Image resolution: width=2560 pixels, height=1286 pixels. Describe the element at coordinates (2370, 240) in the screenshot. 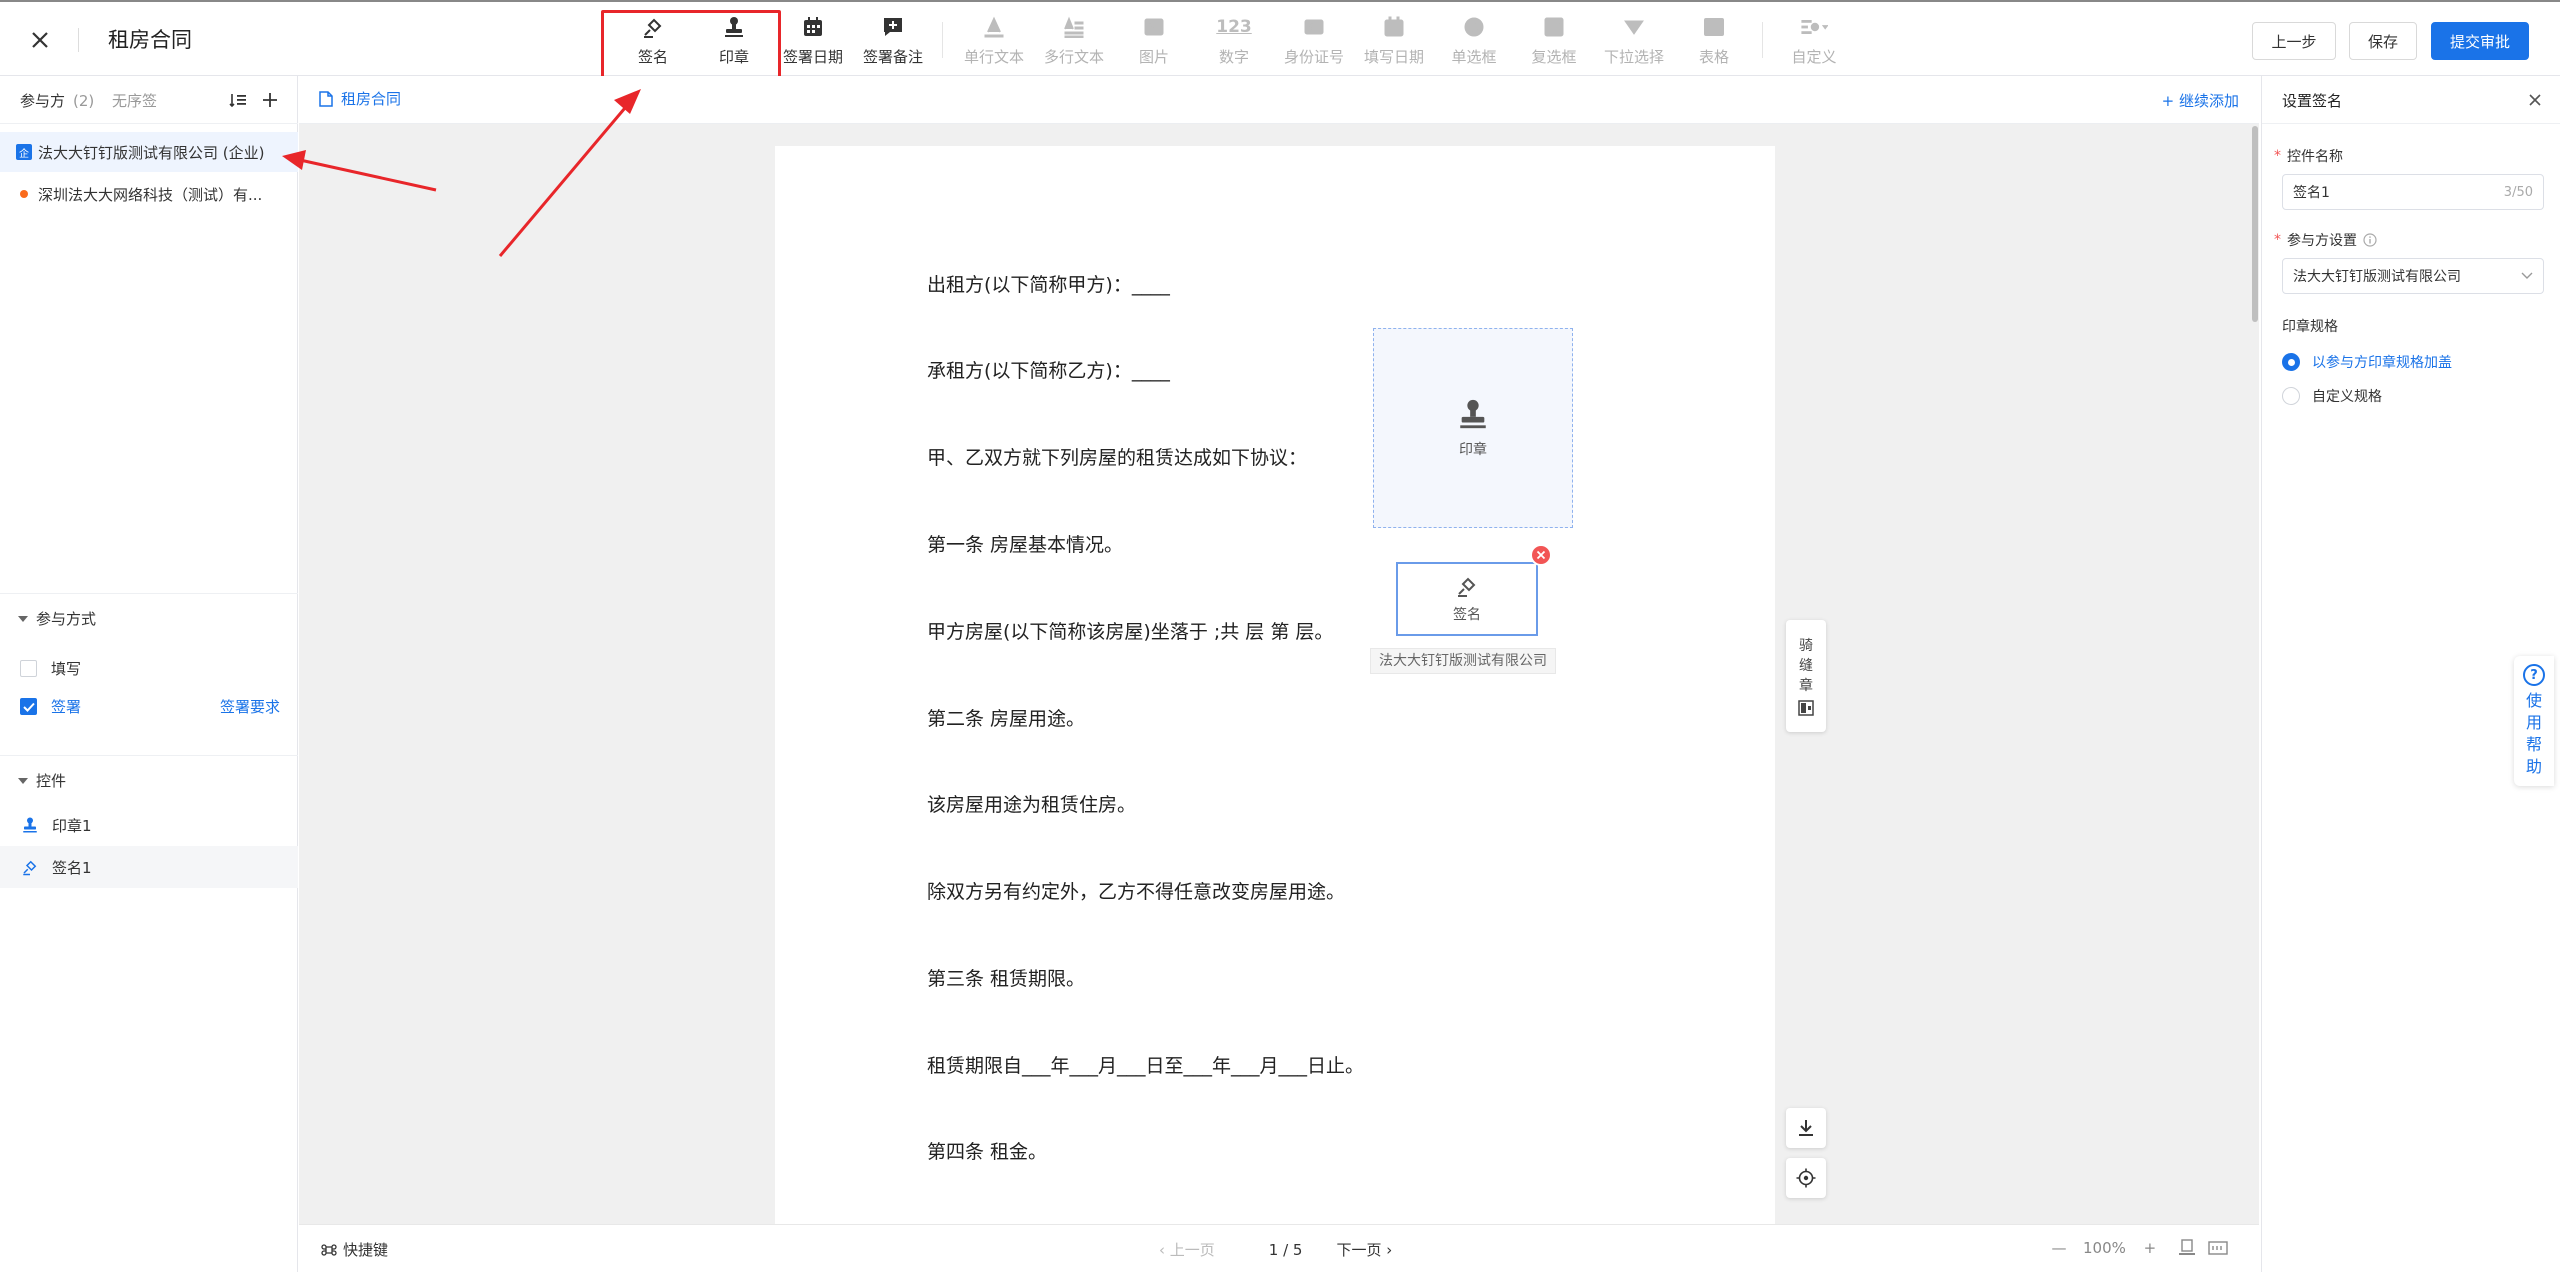

I see `info-icon` at that location.